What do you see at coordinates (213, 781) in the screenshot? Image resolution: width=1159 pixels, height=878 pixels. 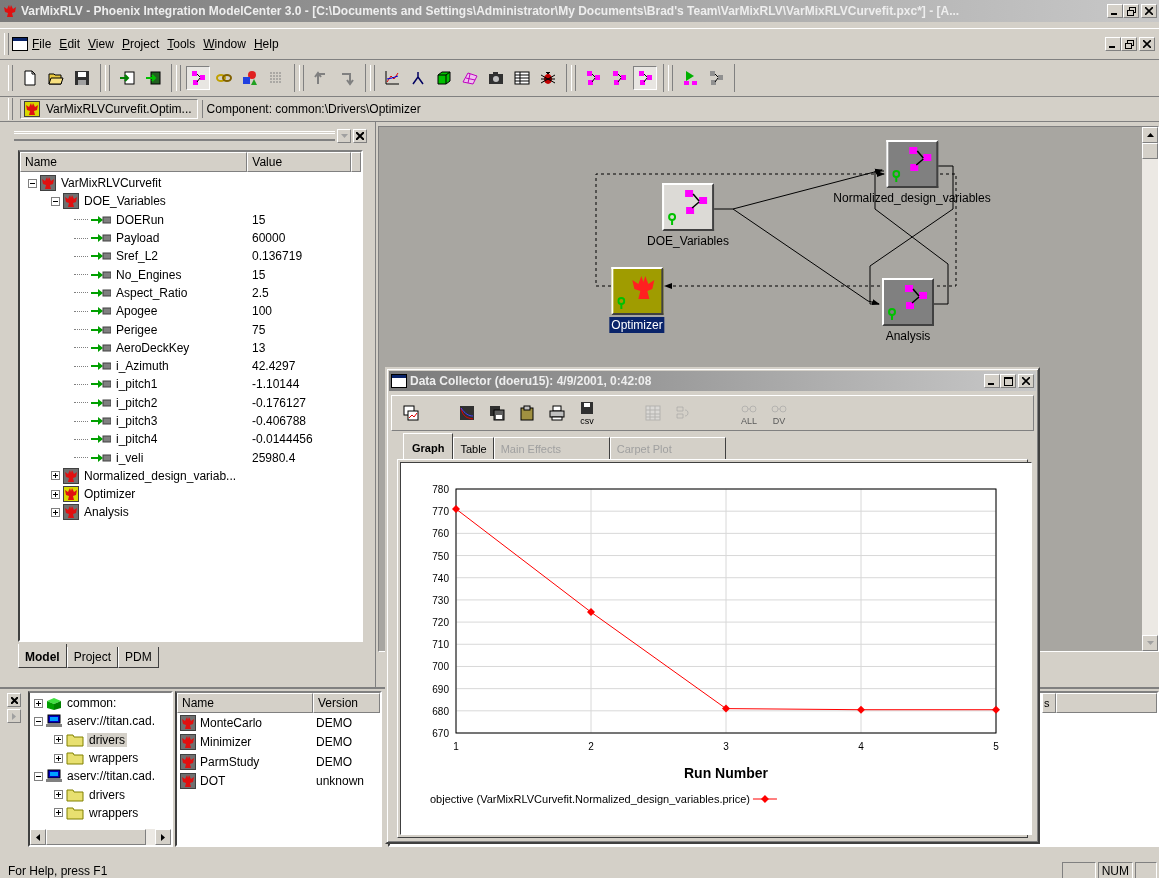 I see `list-item: DOT` at bounding box center [213, 781].